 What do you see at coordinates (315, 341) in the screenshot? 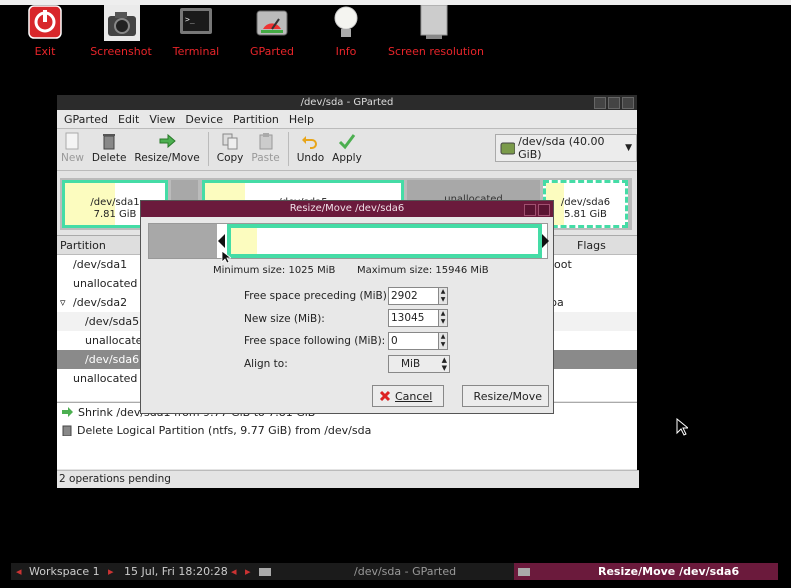
I see `following-label: Free space following (MiB):` at bounding box center [315, 341].